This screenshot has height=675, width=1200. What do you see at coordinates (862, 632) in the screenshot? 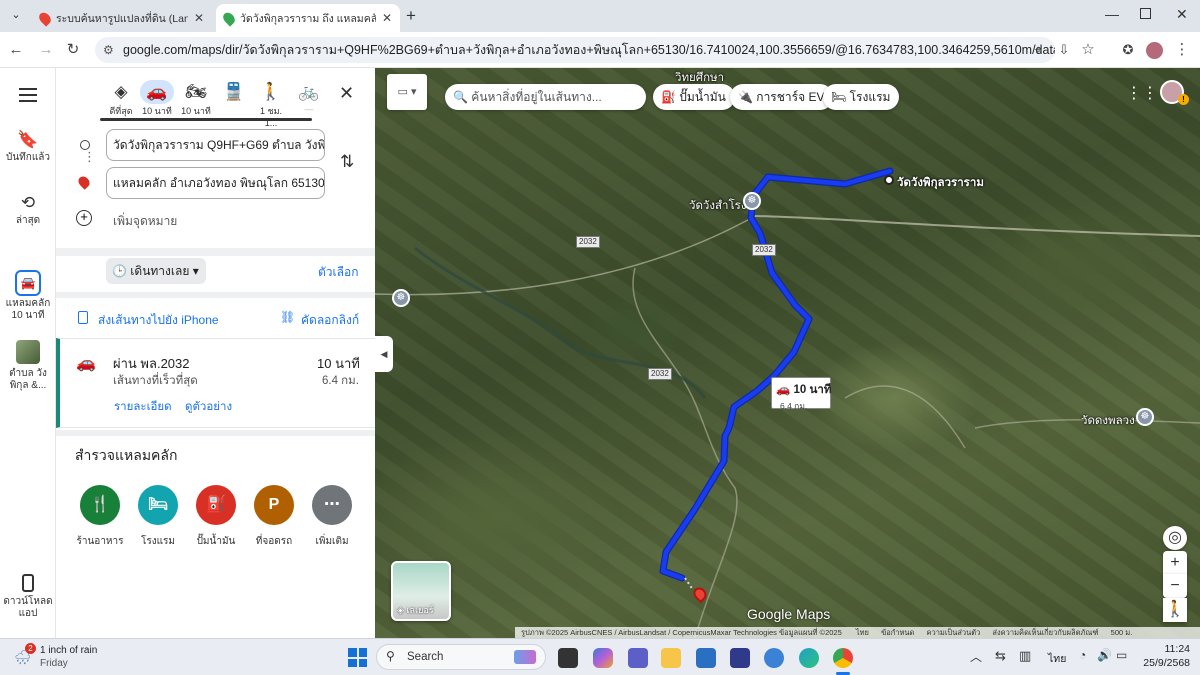
I see `footer-link-language: ไทย` at bounding box center [862, 632].